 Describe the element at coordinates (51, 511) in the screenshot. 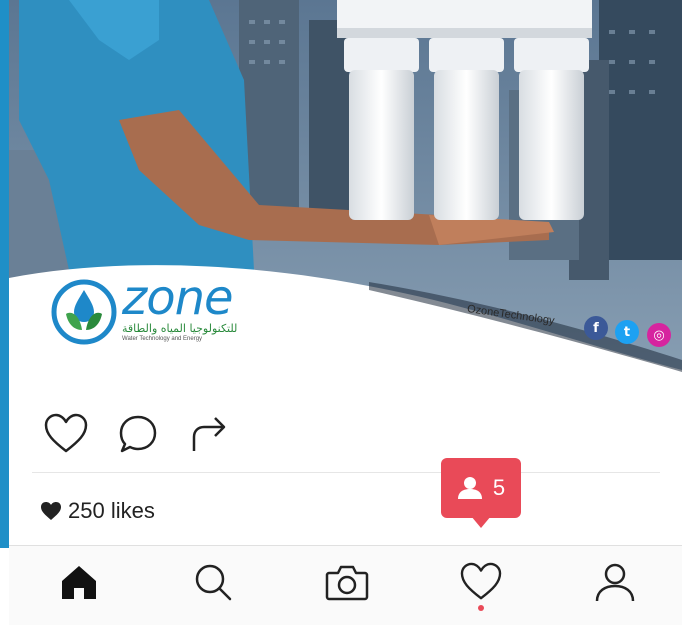

I see `heart-filled-icon` at that location.